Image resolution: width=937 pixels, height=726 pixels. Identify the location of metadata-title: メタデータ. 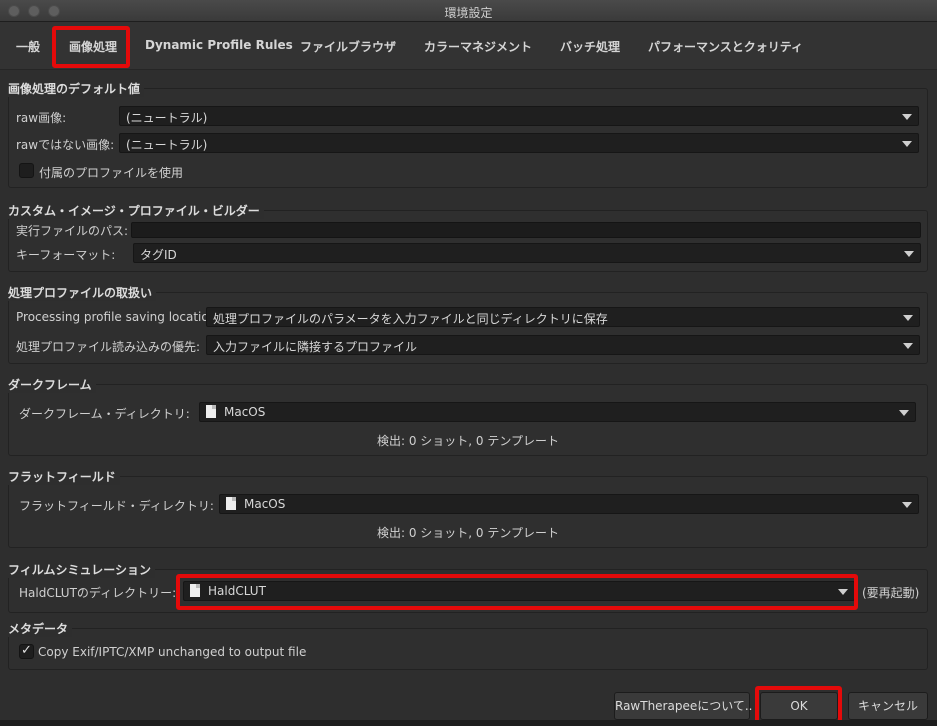
(40, 628).